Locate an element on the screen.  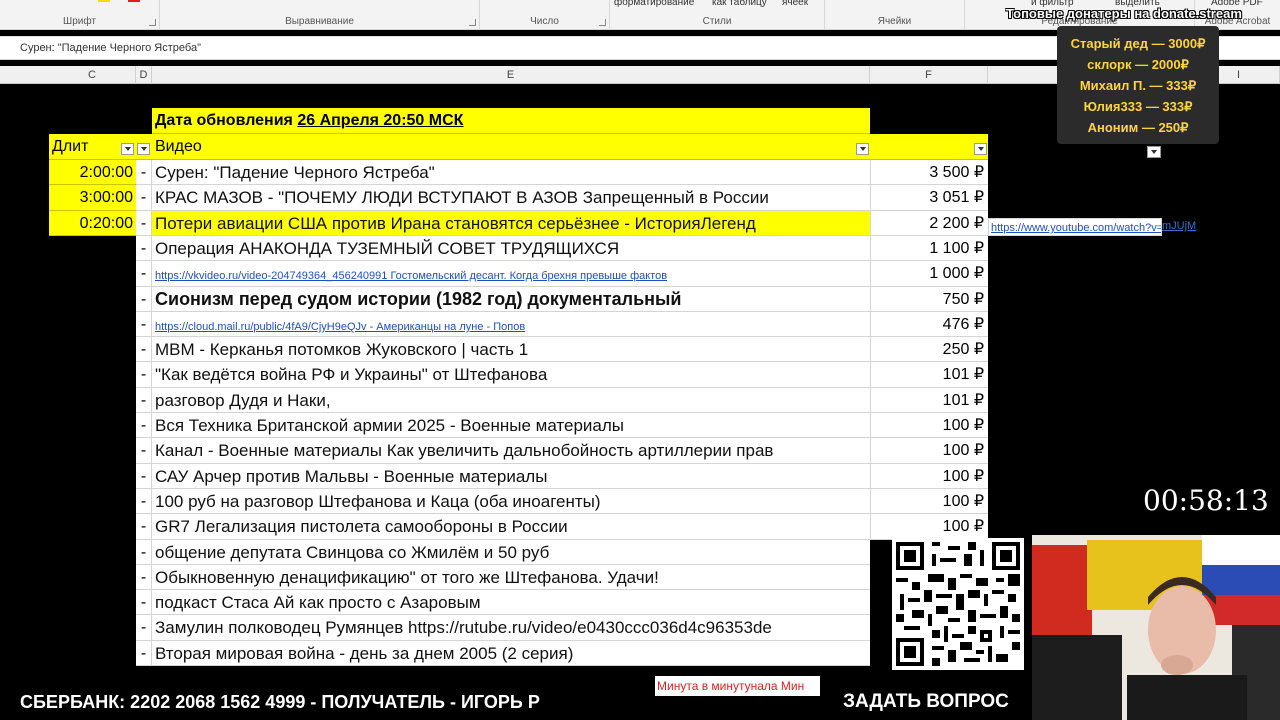
video-header: Видео is located at coordinates (511, 147).